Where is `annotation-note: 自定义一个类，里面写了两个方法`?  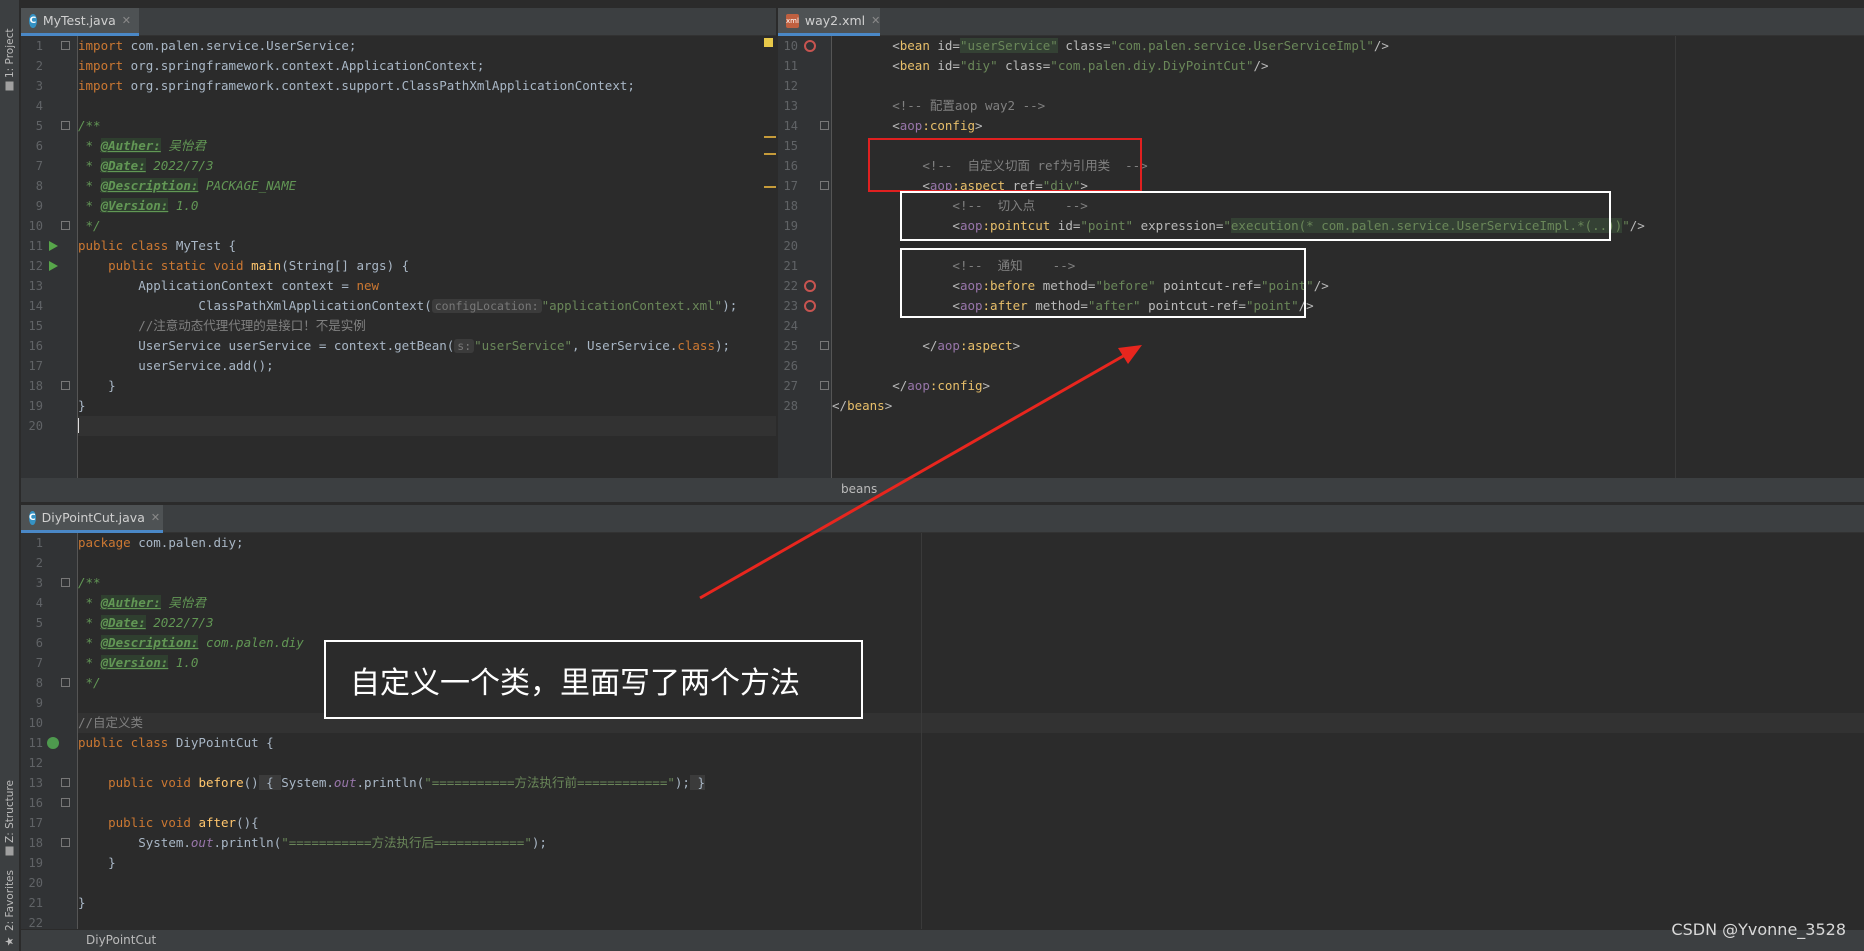 annotation-note: 自定义一个类，里面写了两个方法 is located at coordinates (593, 679).